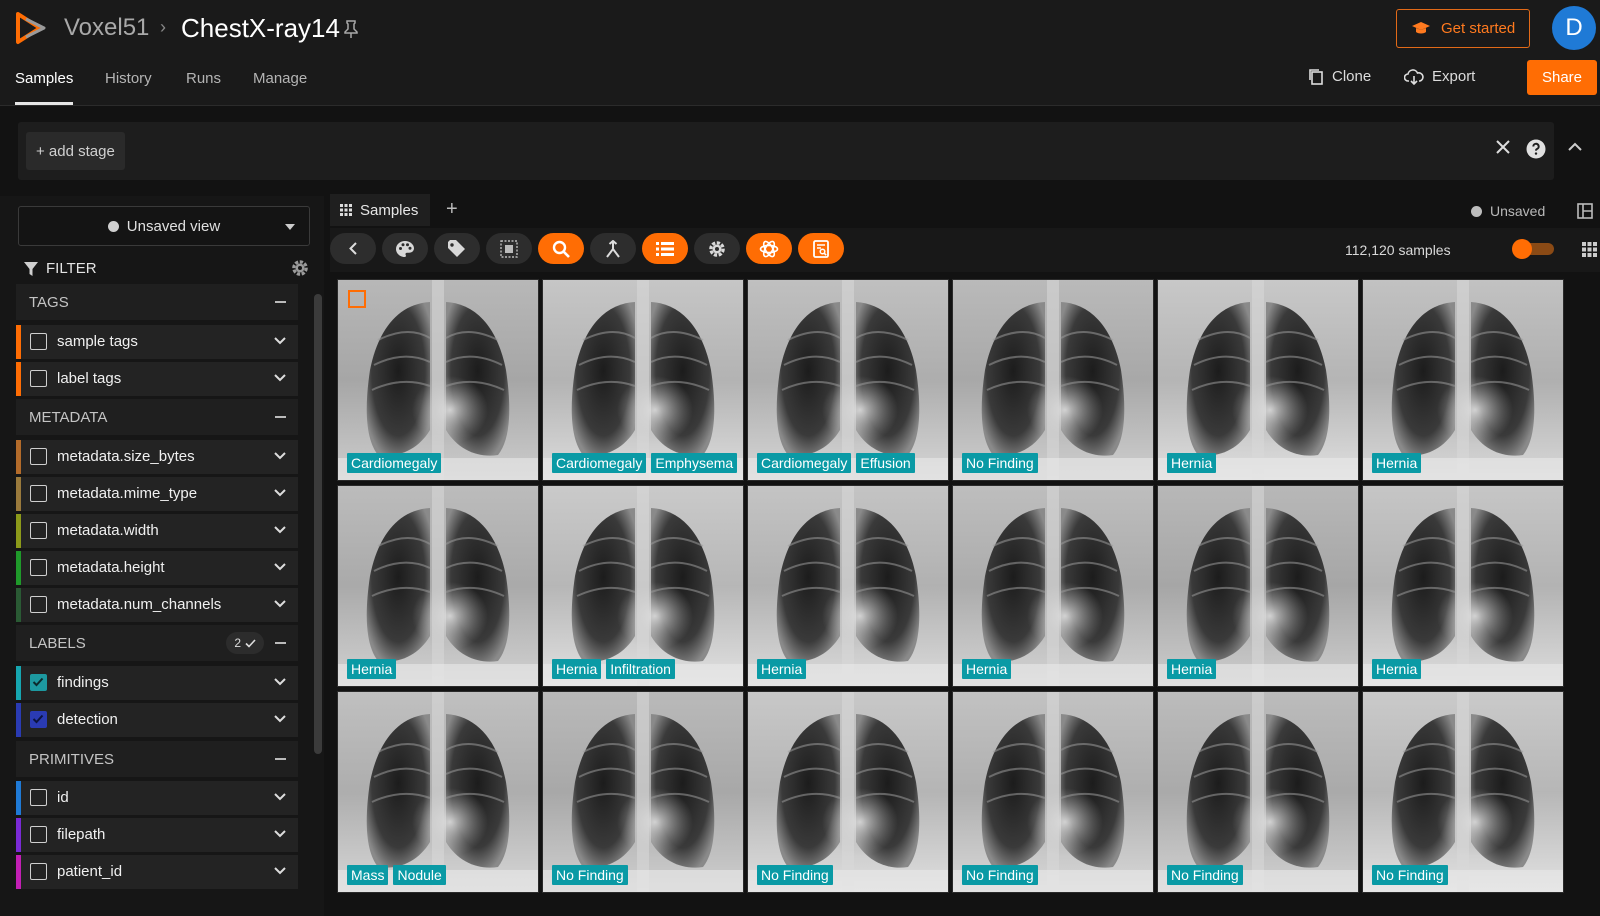  Describe the element at coordinates (203, 78) in the screenshot. I see `tab-runs: Runs` at that location.